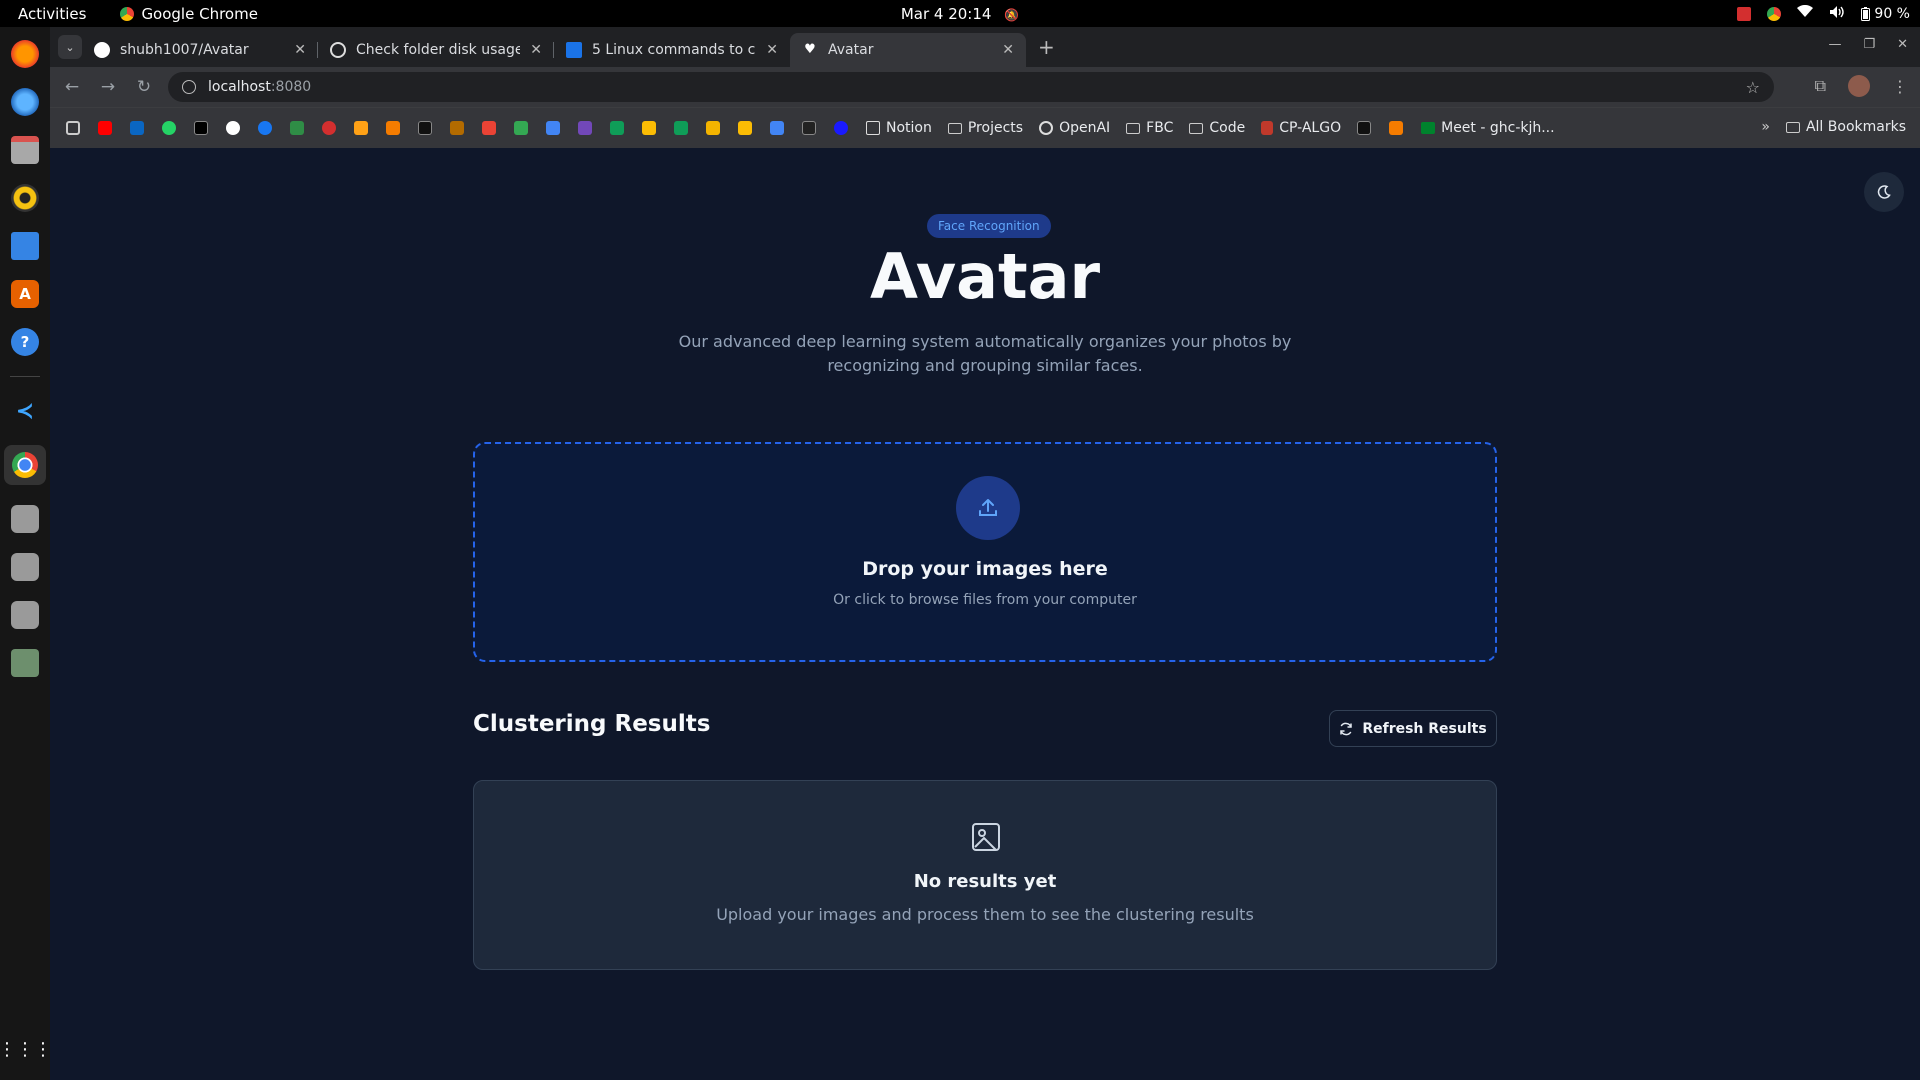 This screenshot has height=1080, width=1920. Describe the element at coordinates (1834, 44) in the screenshot. I see `minimize-icon: —` at that location.